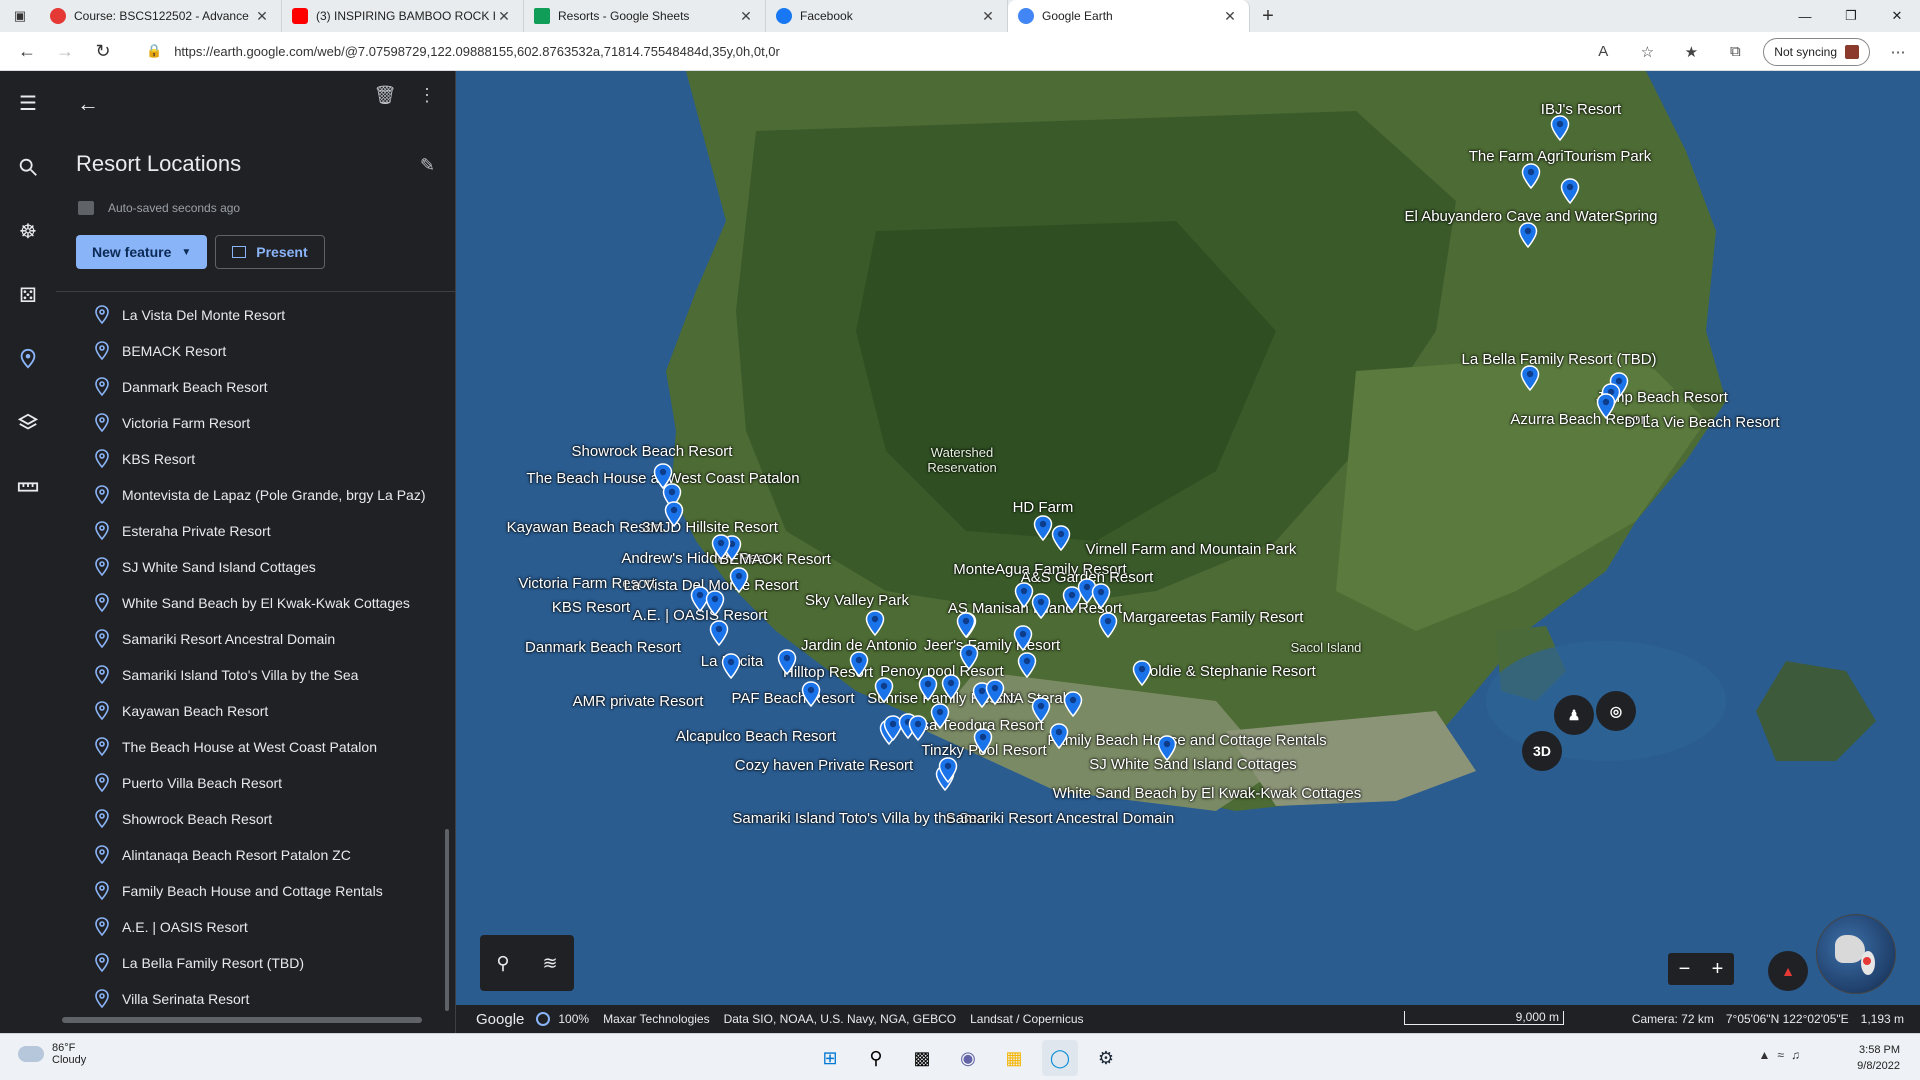 The width and height of the screenshot is (1920, 1080). Describe the element at coordinates (1765, 1055) in the screenshot. I see `tray-icon: ▲` at that location.